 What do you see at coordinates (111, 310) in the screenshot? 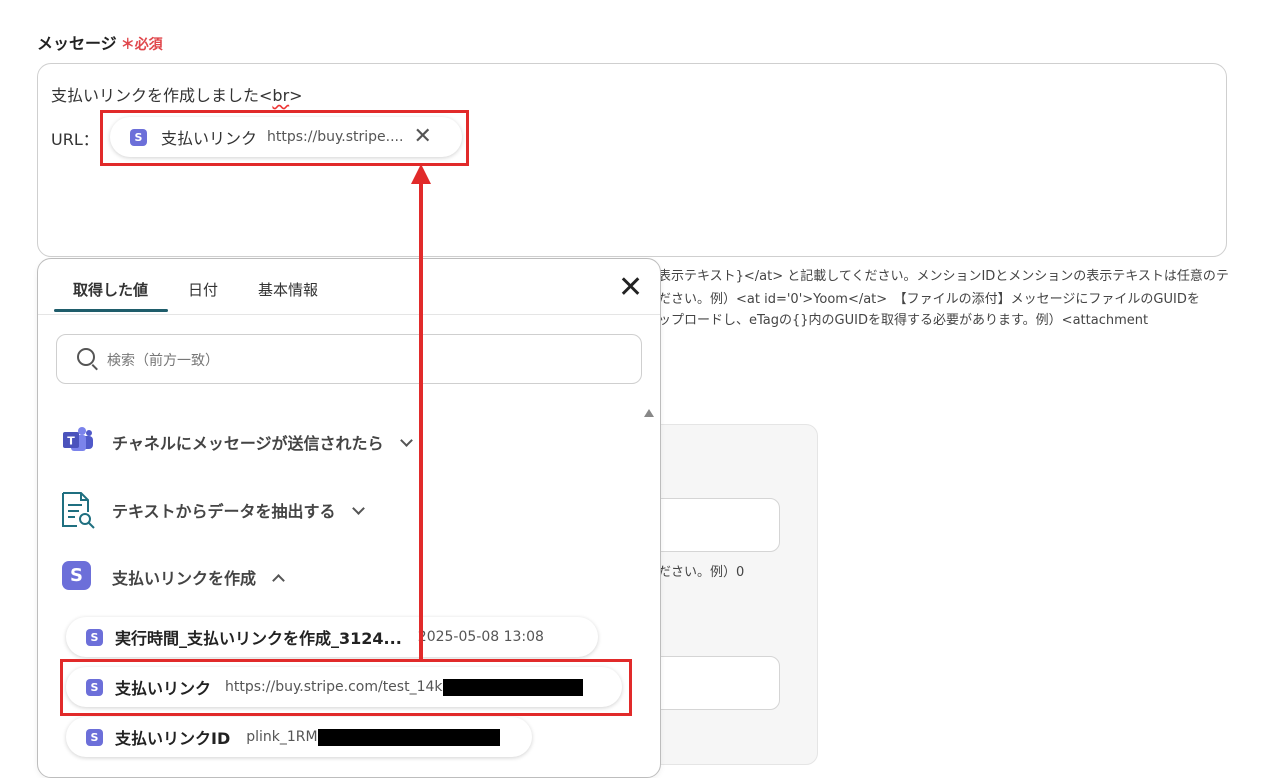
I see `active-tab-indicator` at bounding box center [111, 310].